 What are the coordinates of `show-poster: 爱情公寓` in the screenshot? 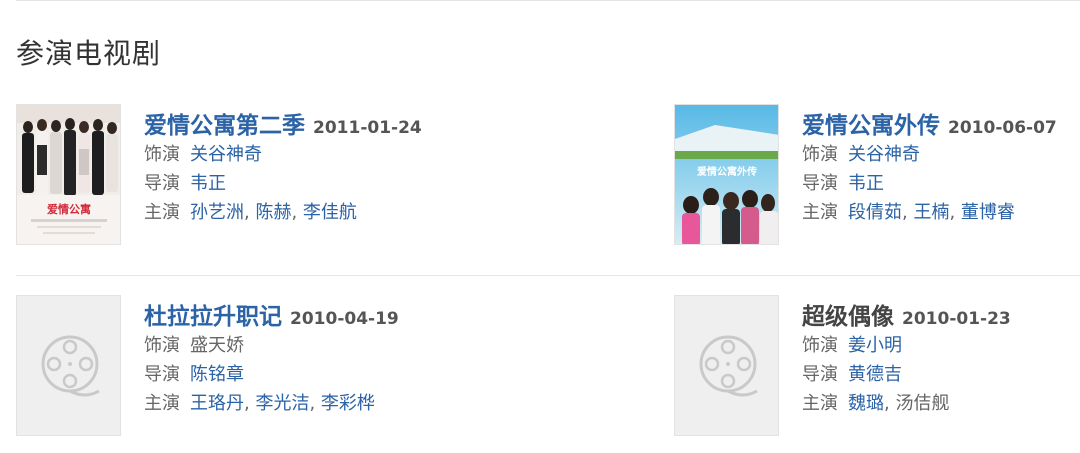 It's located at (68, 174).